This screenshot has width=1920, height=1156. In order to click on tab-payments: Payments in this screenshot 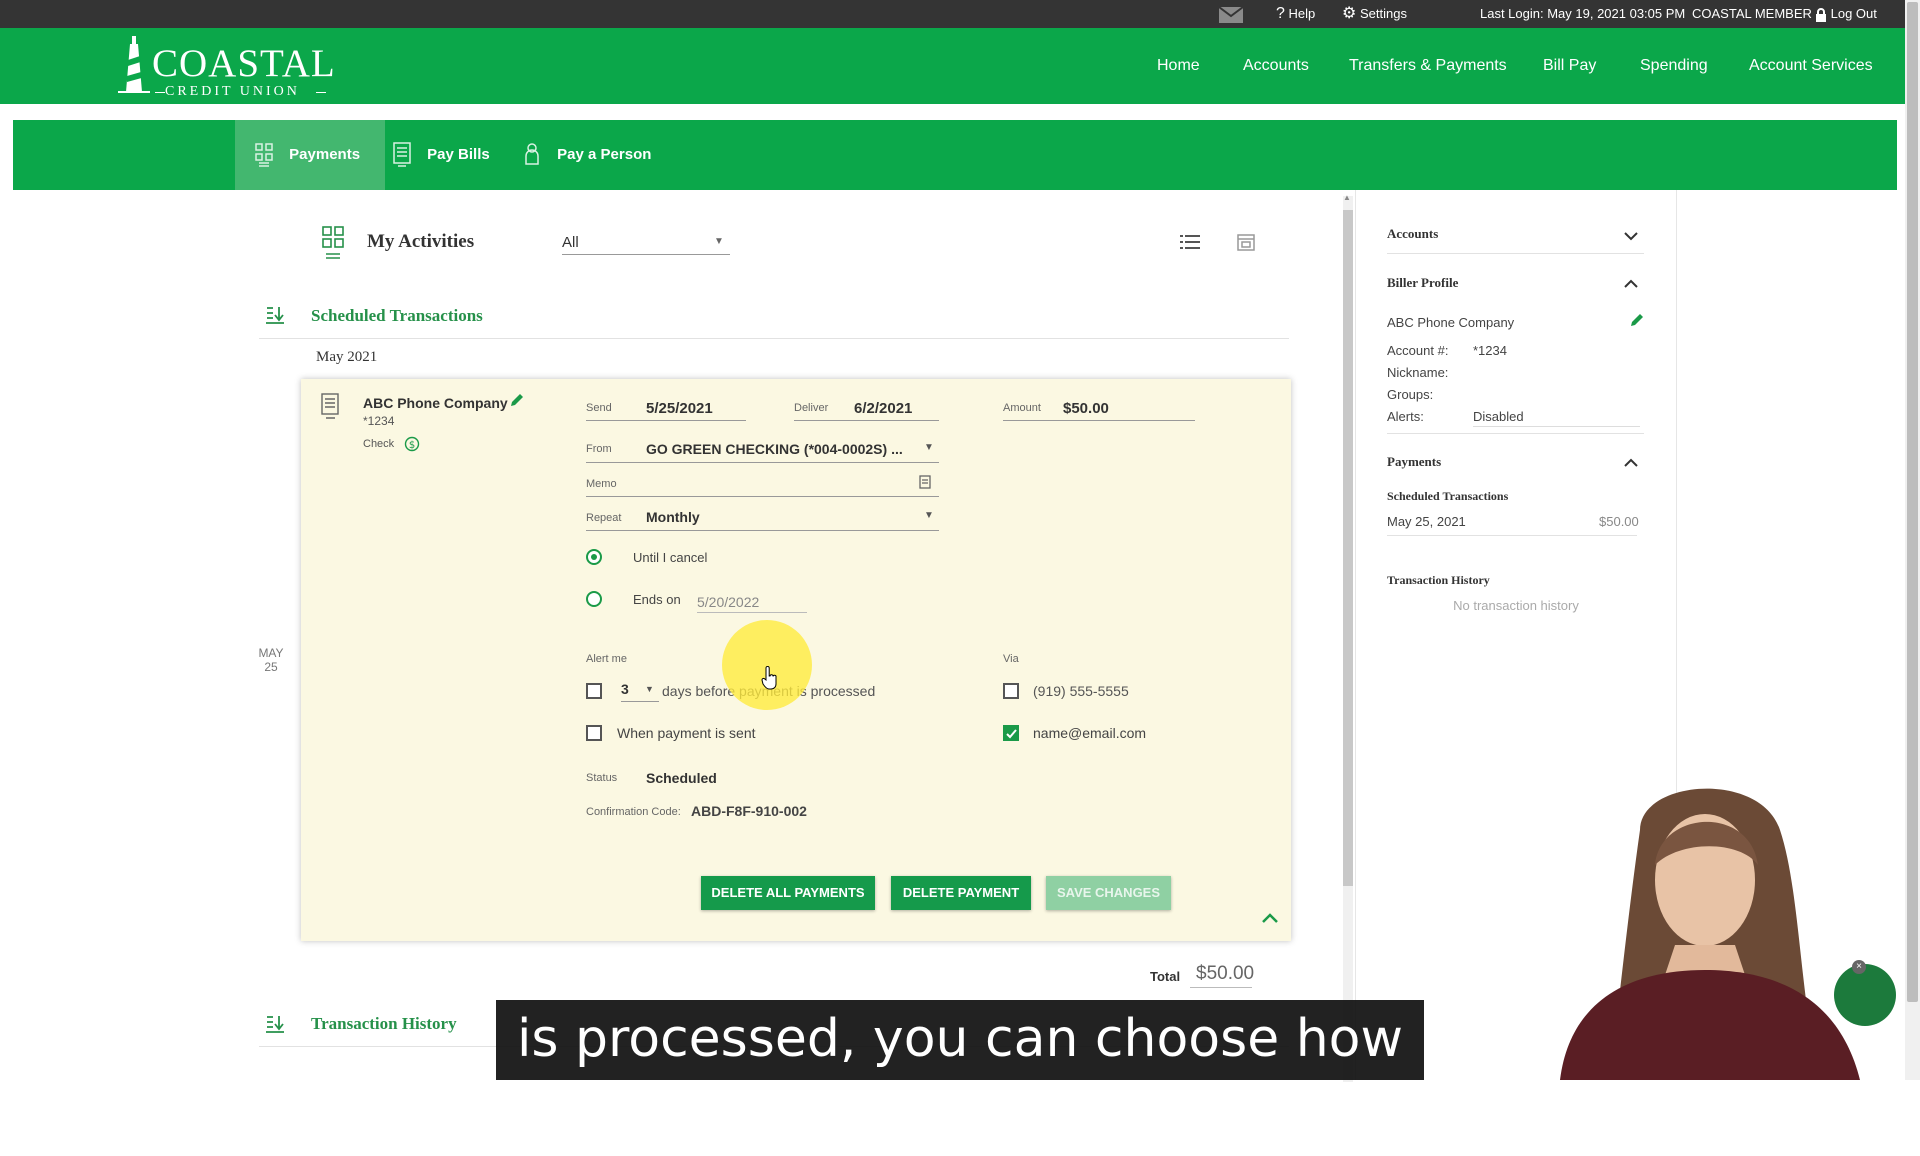, I will do `click(310, 155)`.